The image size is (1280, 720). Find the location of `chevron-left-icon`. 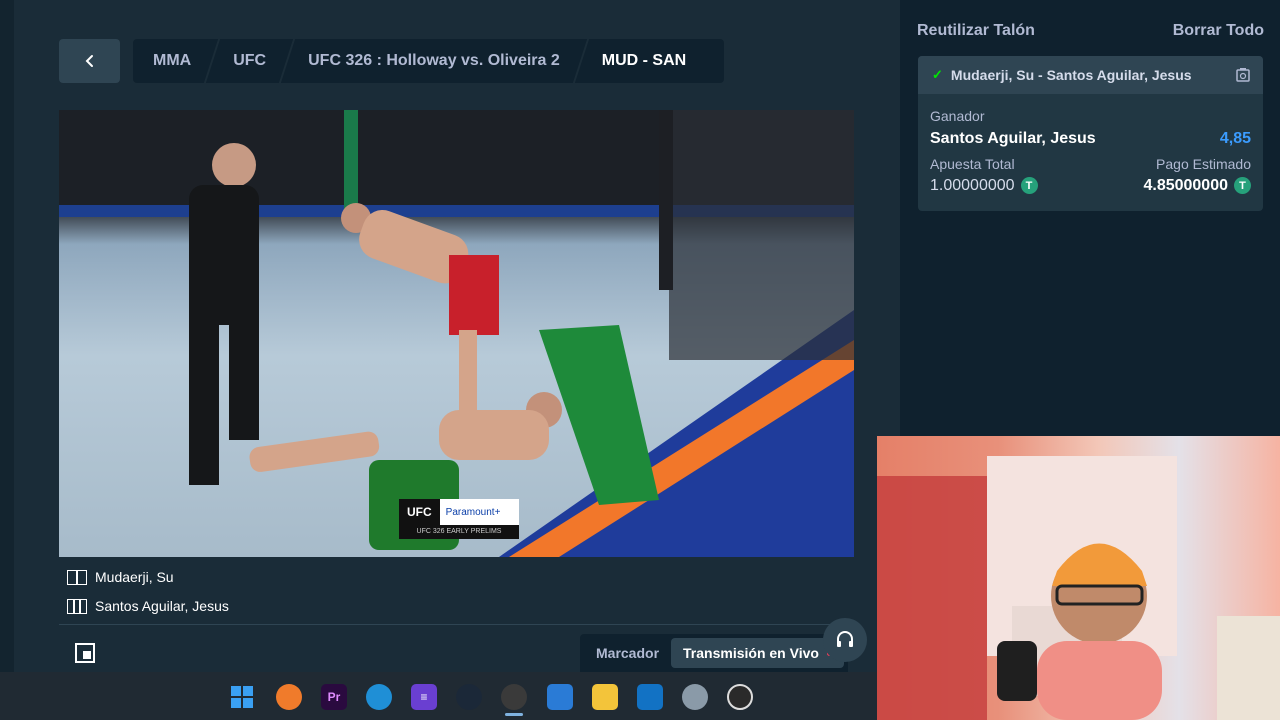

chevron-left-icon is located at coordinates (89, 61).